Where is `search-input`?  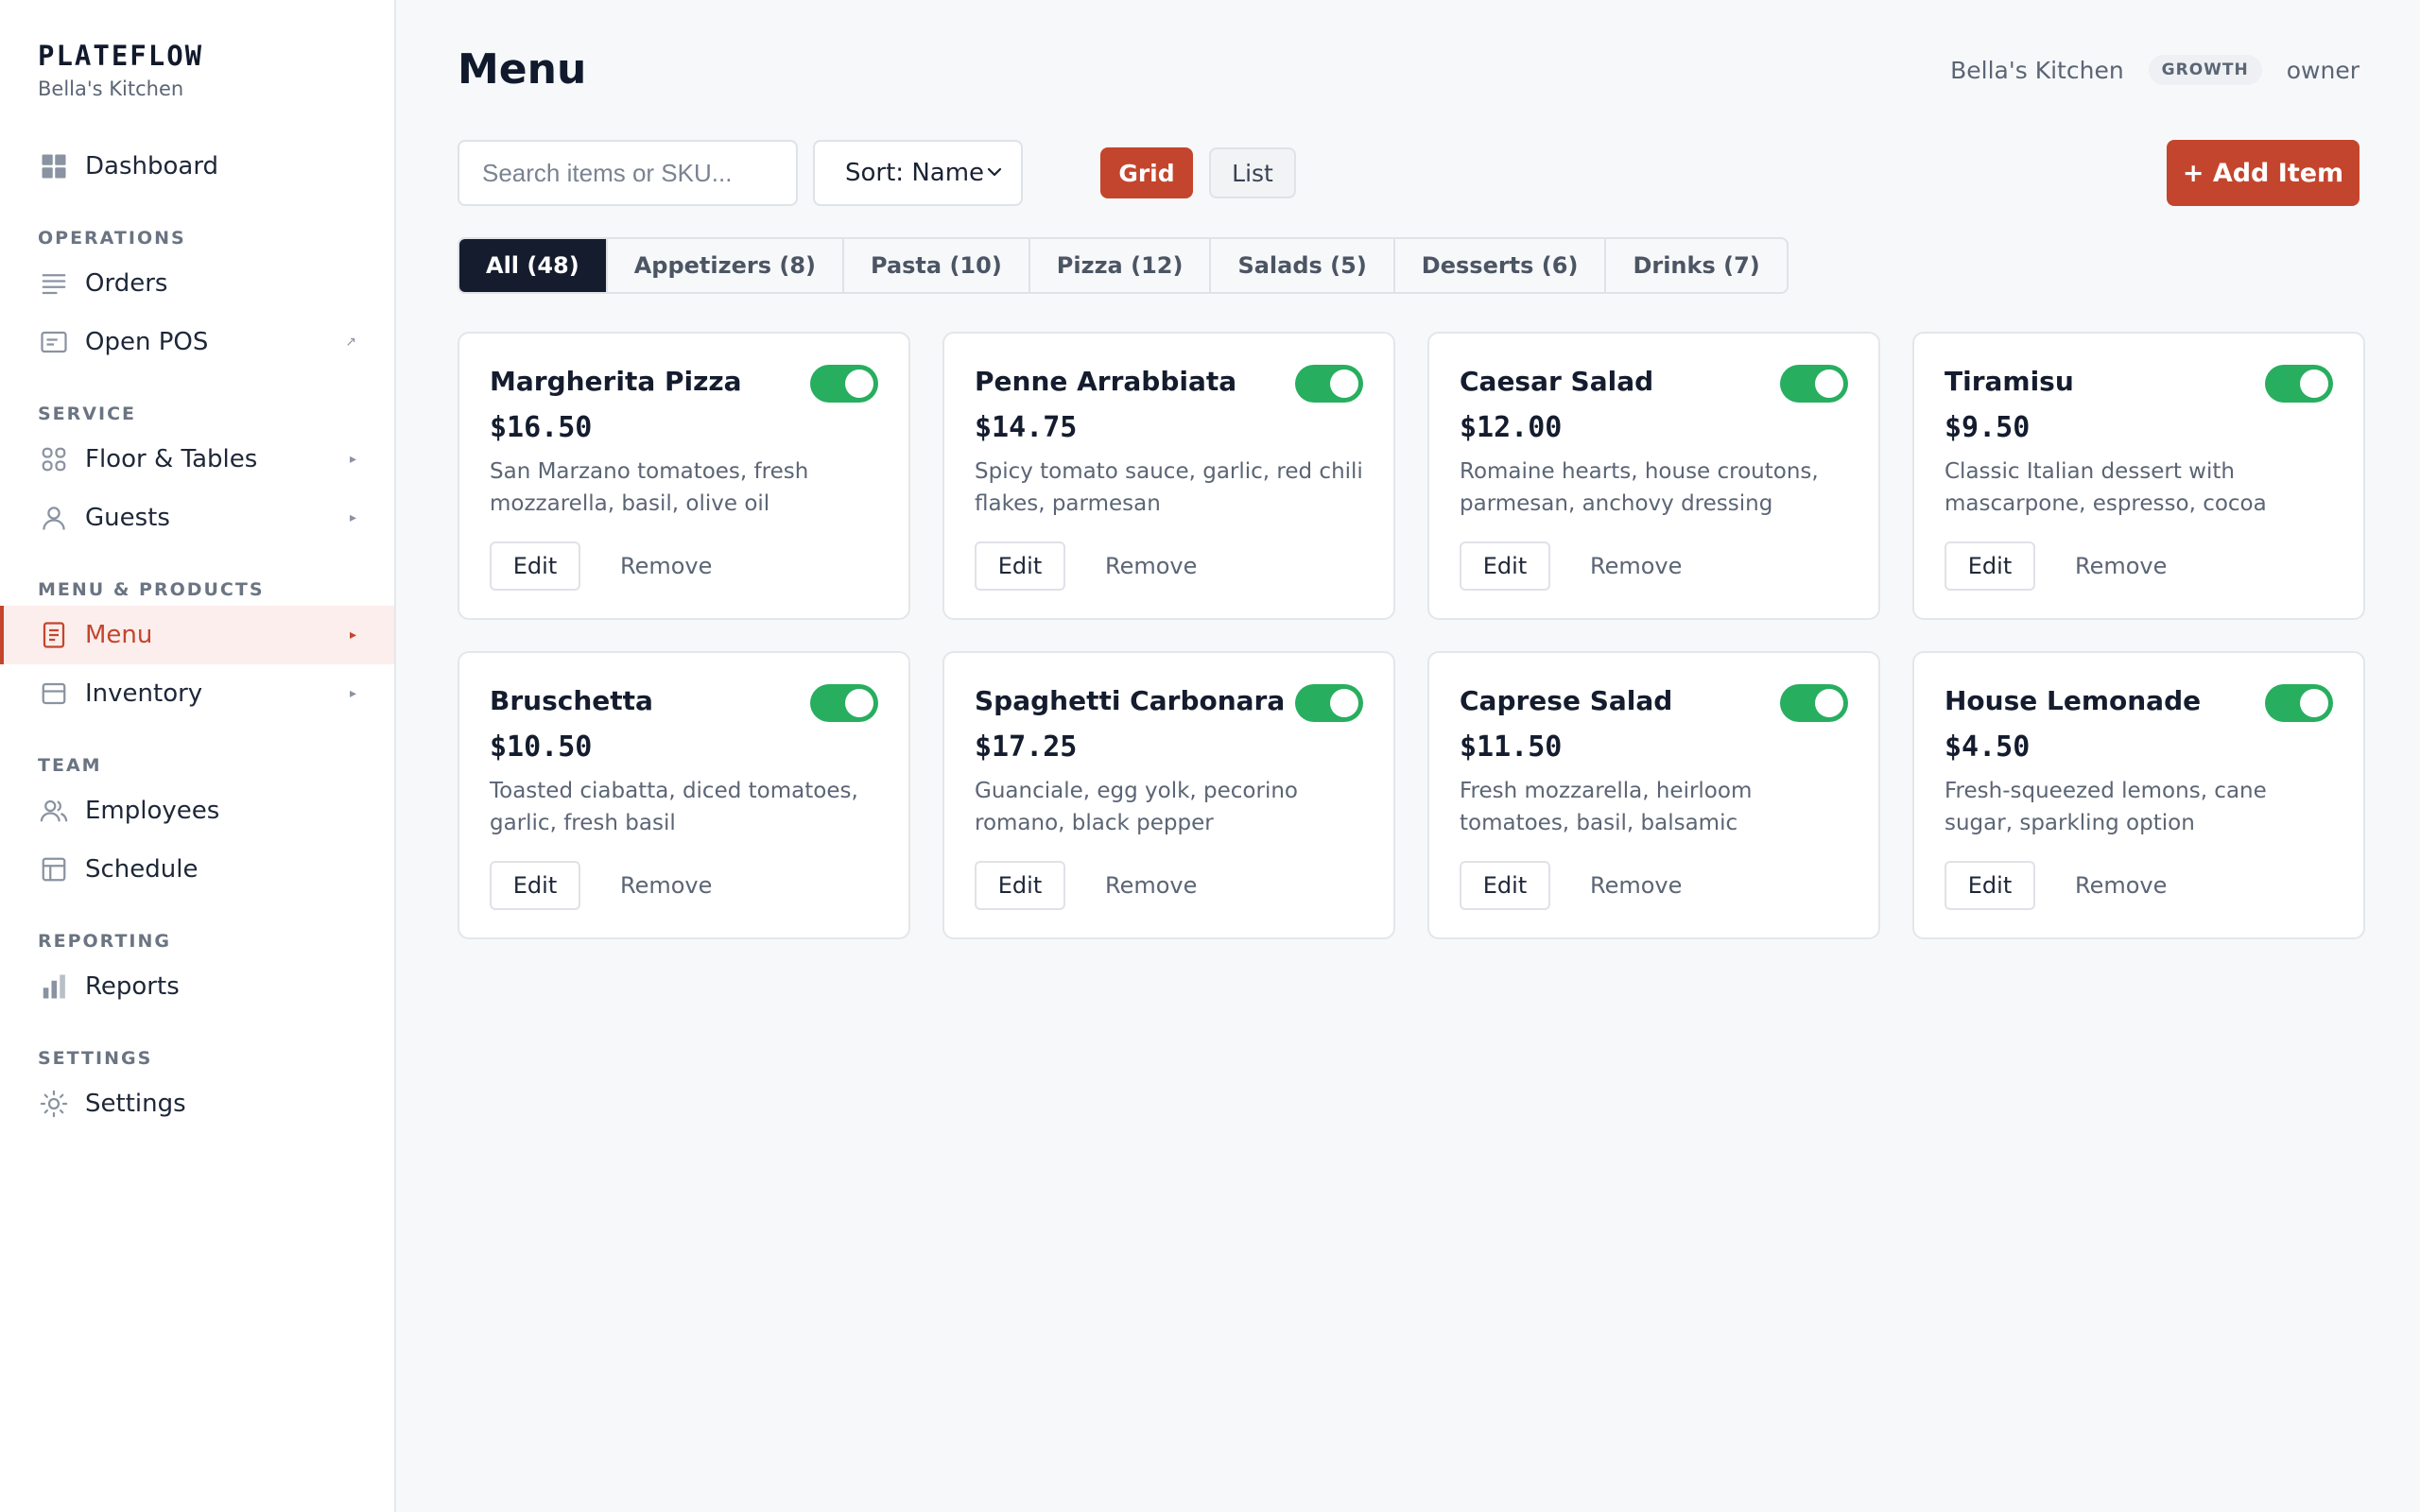
search-input is located at coordinates (628, 173).